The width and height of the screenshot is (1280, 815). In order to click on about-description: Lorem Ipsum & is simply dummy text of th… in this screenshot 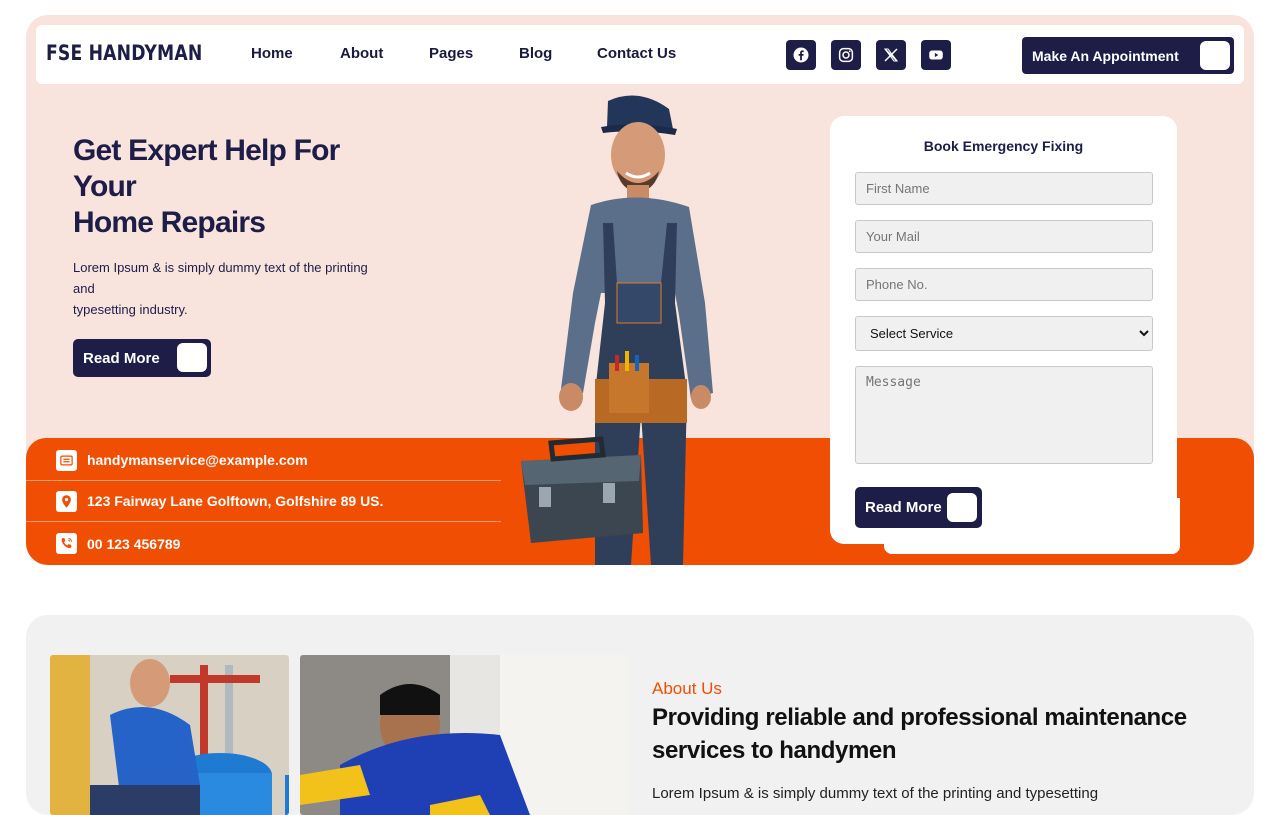, I will do `click(875, 793)`.